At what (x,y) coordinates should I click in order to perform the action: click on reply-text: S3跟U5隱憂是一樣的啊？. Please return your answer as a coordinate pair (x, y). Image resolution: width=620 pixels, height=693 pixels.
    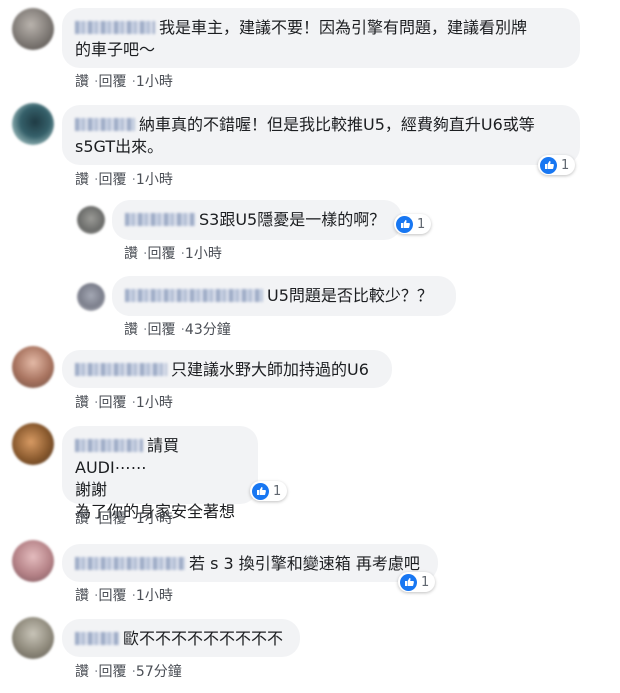
    Looking at the image, I should click on (292, 219).